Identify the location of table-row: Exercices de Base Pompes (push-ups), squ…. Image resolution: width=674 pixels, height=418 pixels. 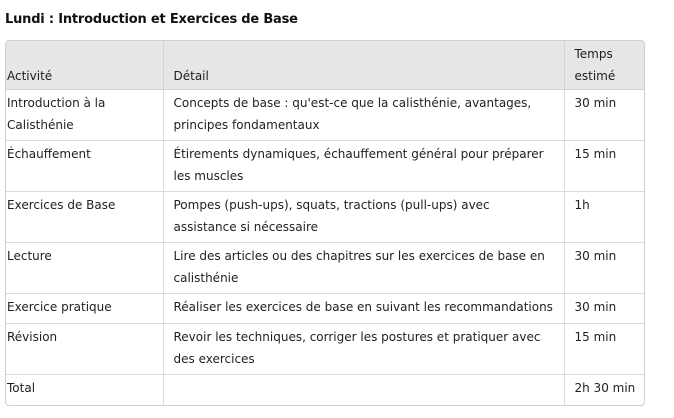
(325, 217).